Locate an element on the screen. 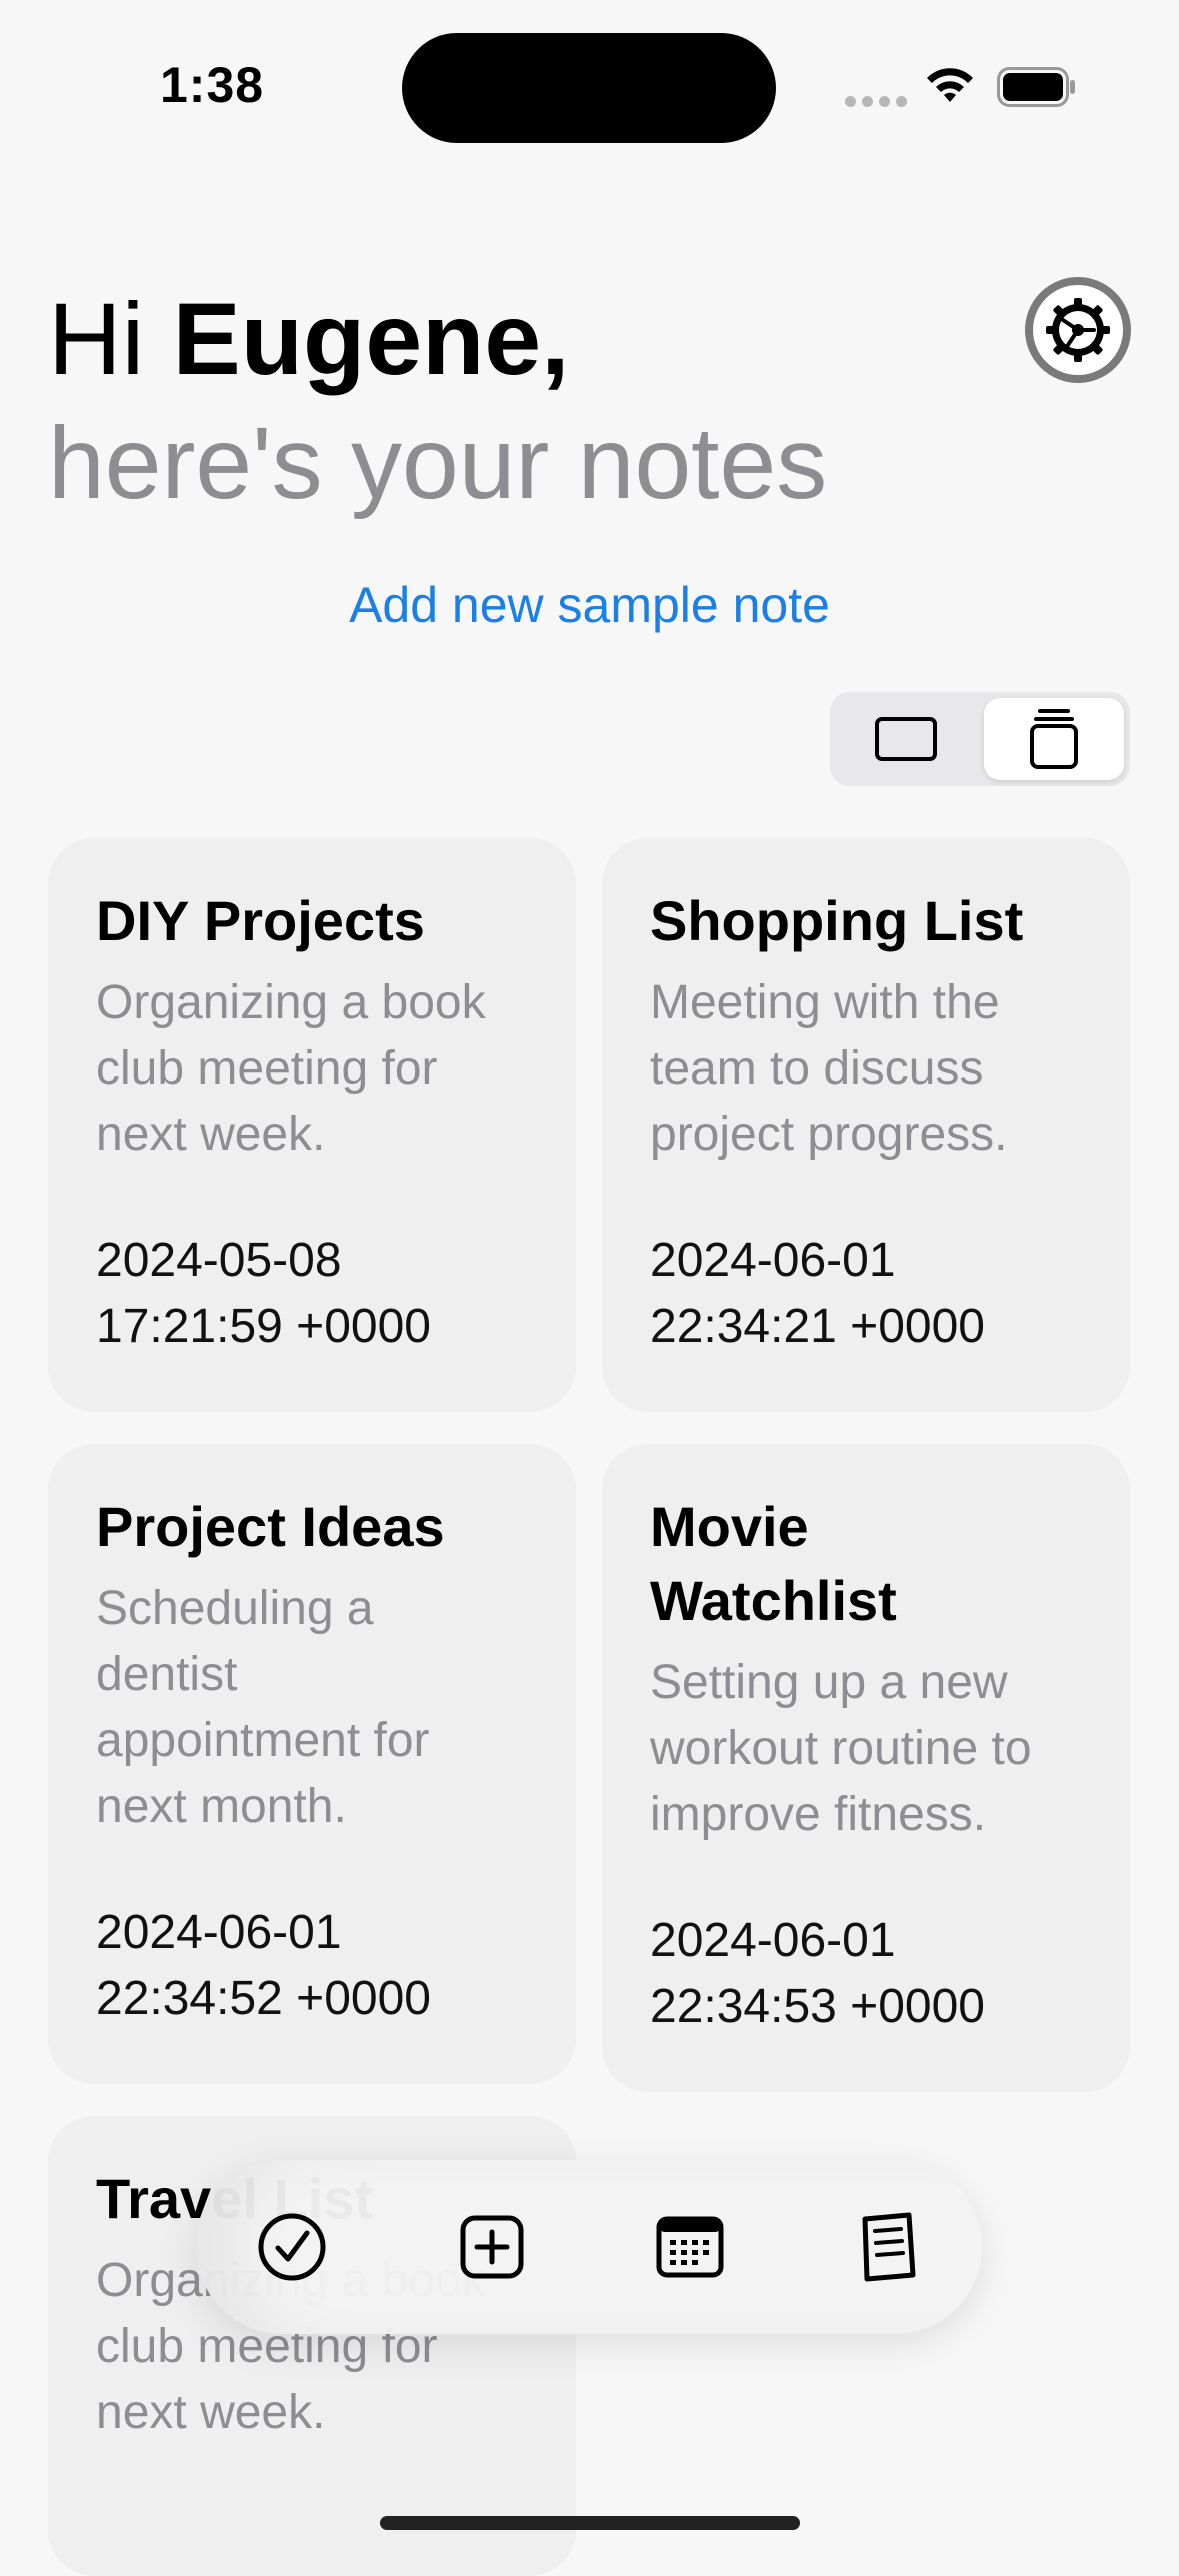 The image size is (1179, 2576). note-timestamp: 2024-06-01 22:34:21 +0000 is located at coordinates (866, 1294).